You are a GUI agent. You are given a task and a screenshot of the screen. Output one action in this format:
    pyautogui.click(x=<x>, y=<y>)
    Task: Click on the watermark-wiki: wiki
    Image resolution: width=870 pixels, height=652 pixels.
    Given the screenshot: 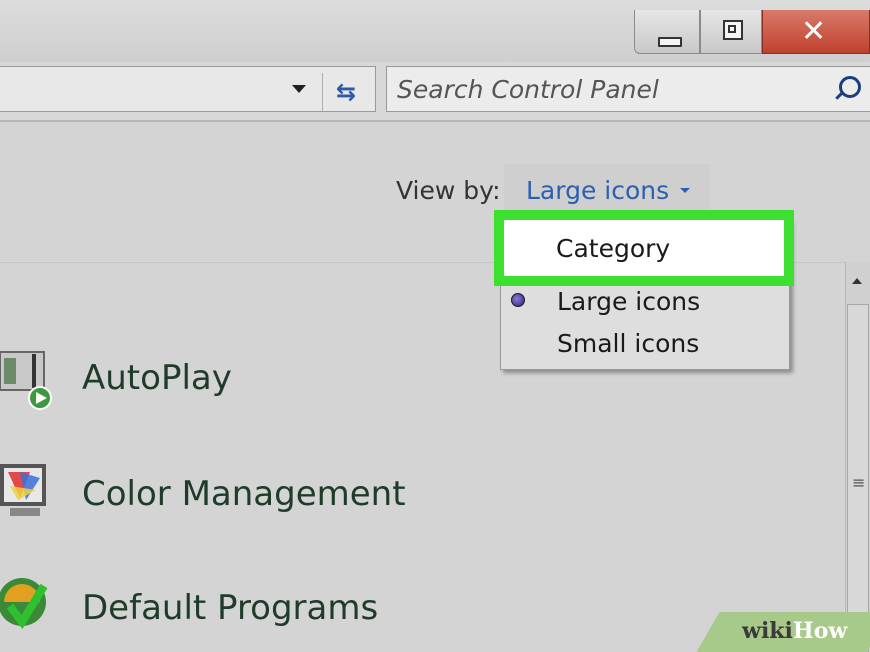 What is the action you would take?
    pyautogui.click(x=767, y=631)
    